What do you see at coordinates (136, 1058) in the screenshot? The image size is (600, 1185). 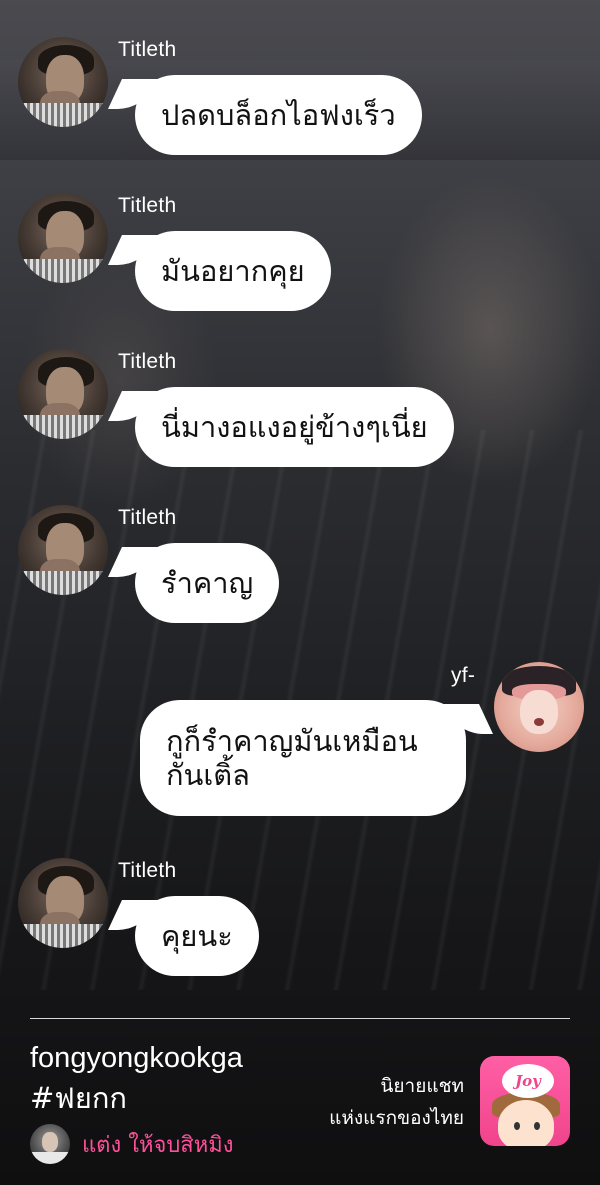 I see `story-title: fongyongkookga` at bounding box center [136, 1058].